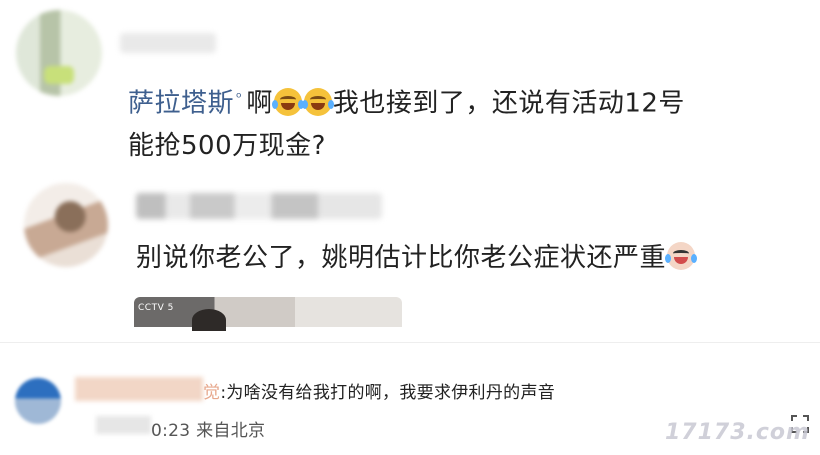  I want to click on reply-text: :为啥没有给我打的啊，我要求伊利丹的声音, so click(388, 393).